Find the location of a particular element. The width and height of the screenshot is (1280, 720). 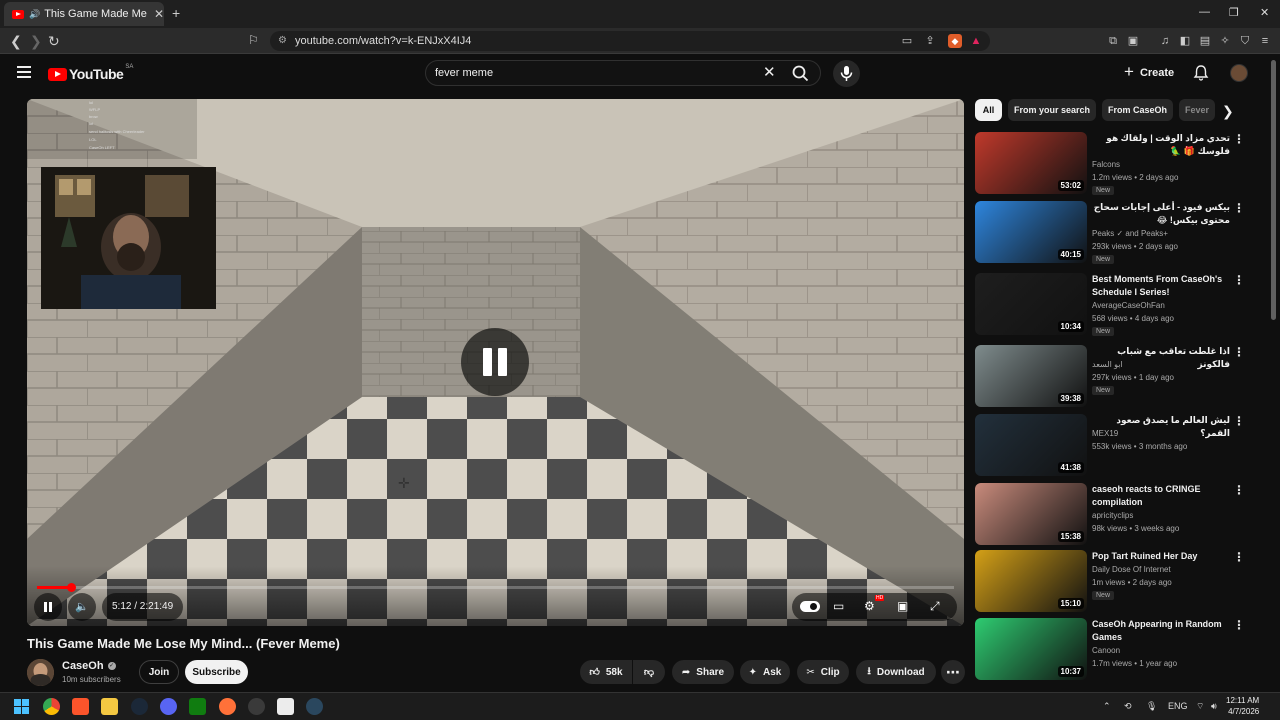

related-channel-name: apricityclips is located at coordinates (1112, 515).